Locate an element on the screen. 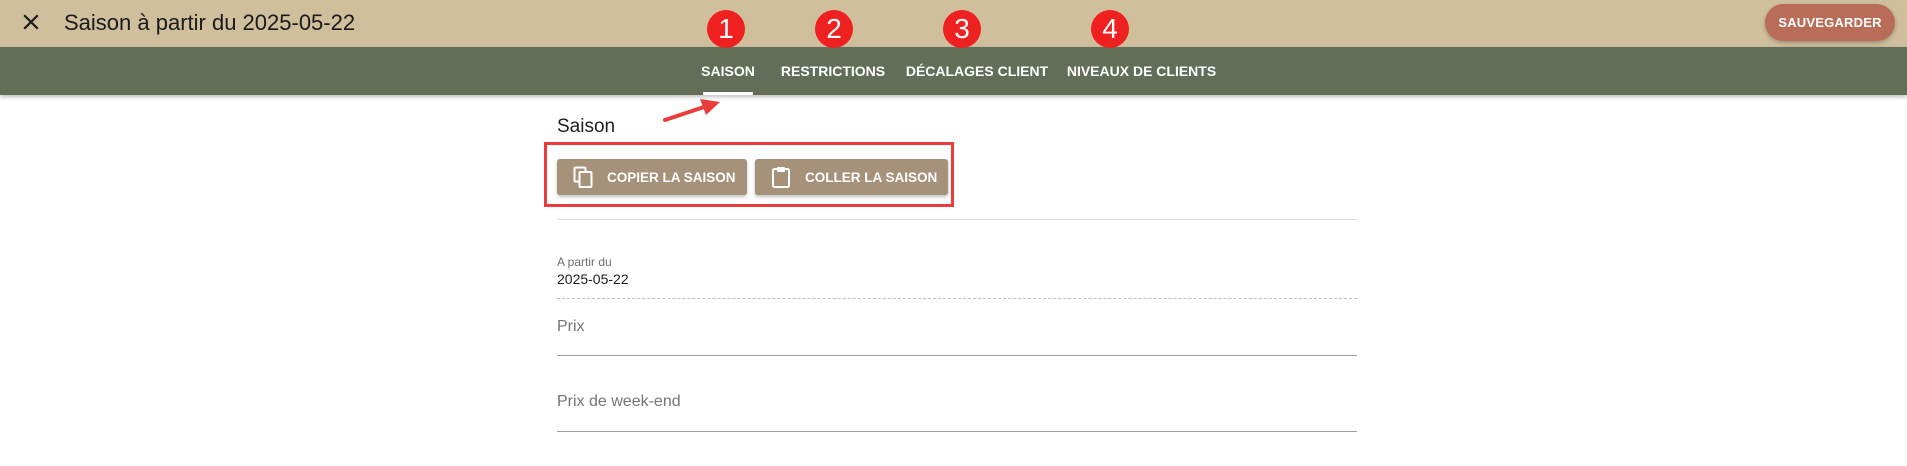  close-icon is located at coordinates (31, 24).